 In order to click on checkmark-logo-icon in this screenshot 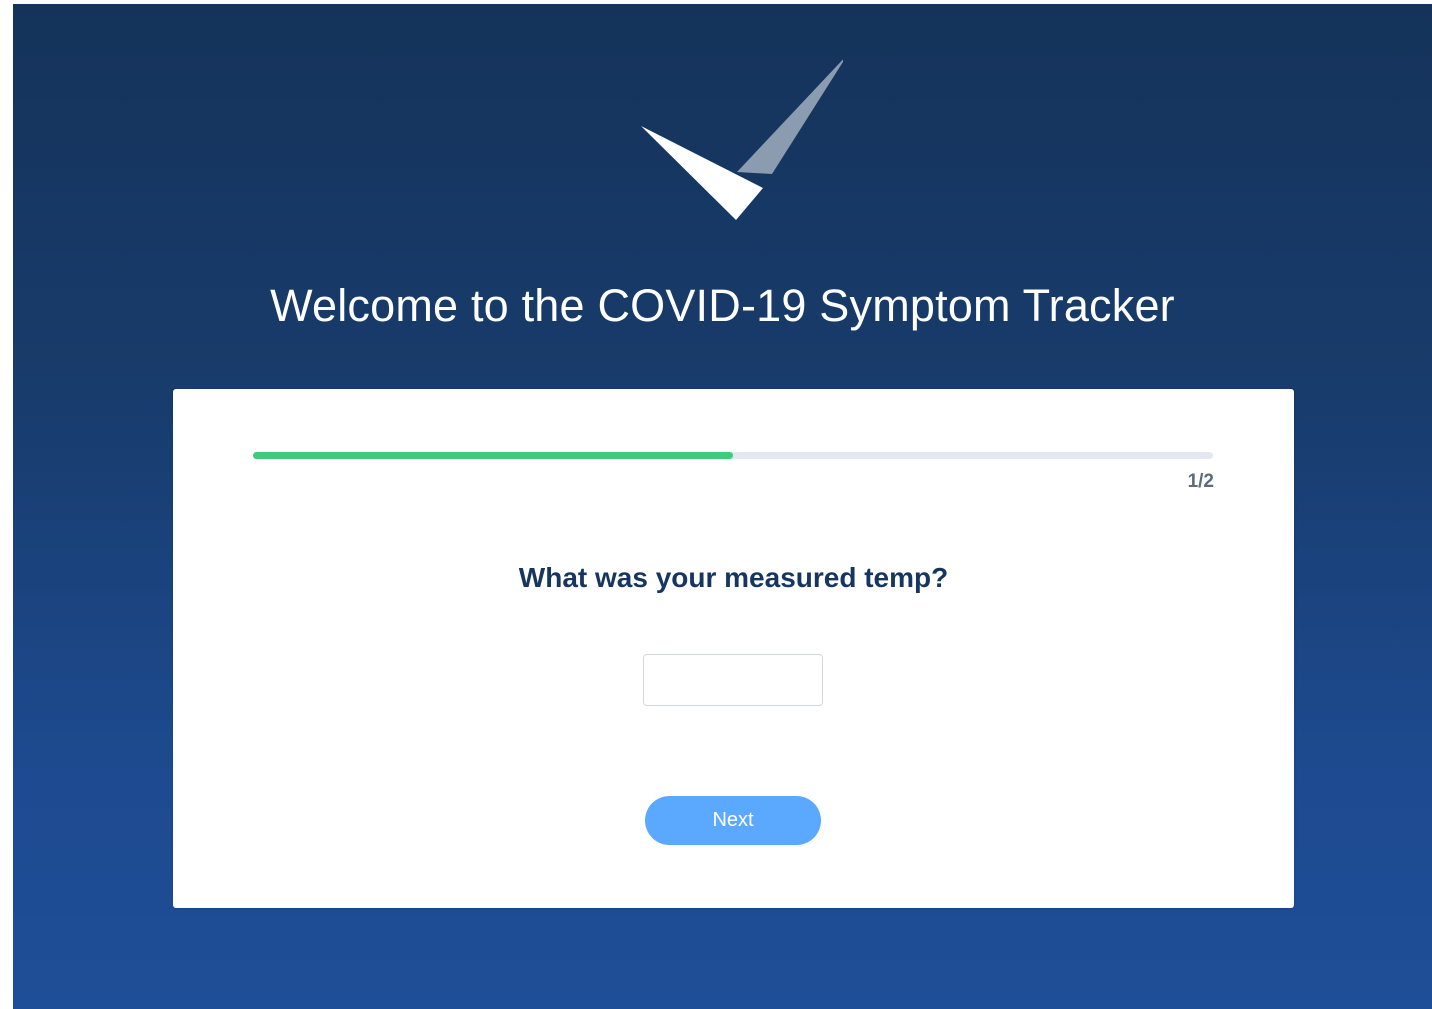, I will do `click(742, 139)`.